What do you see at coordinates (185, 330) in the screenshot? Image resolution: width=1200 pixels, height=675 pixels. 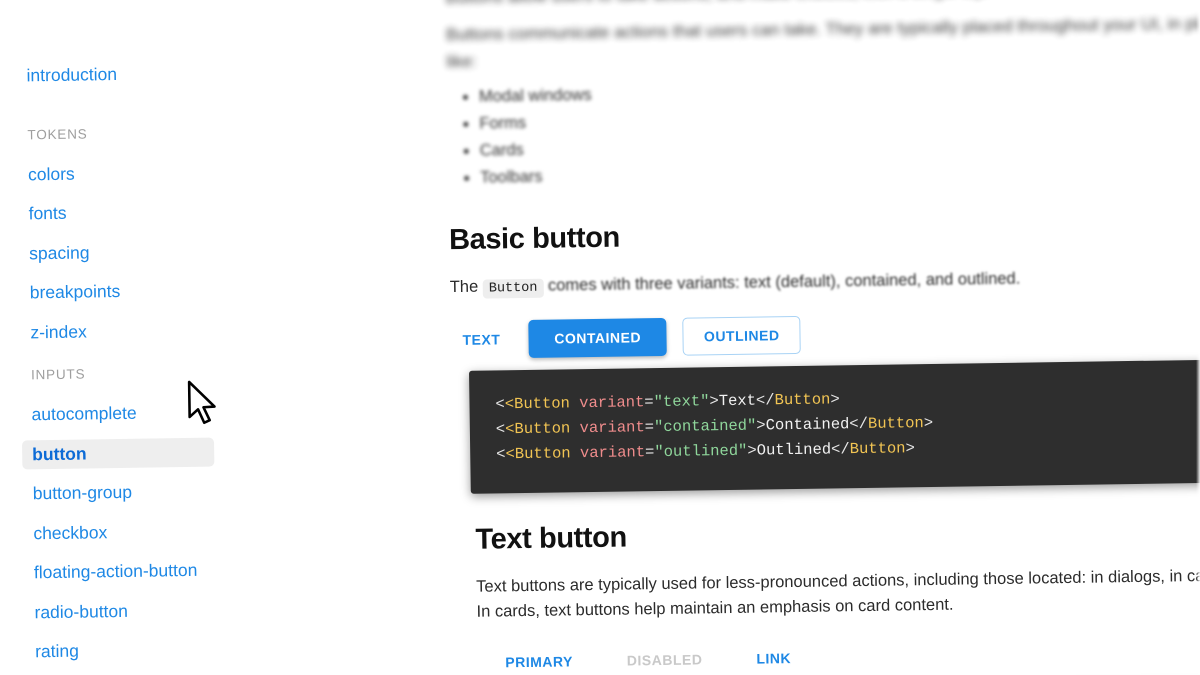 I see `sidebar-item-z-index: z-index` at bounding box center [185, 330].